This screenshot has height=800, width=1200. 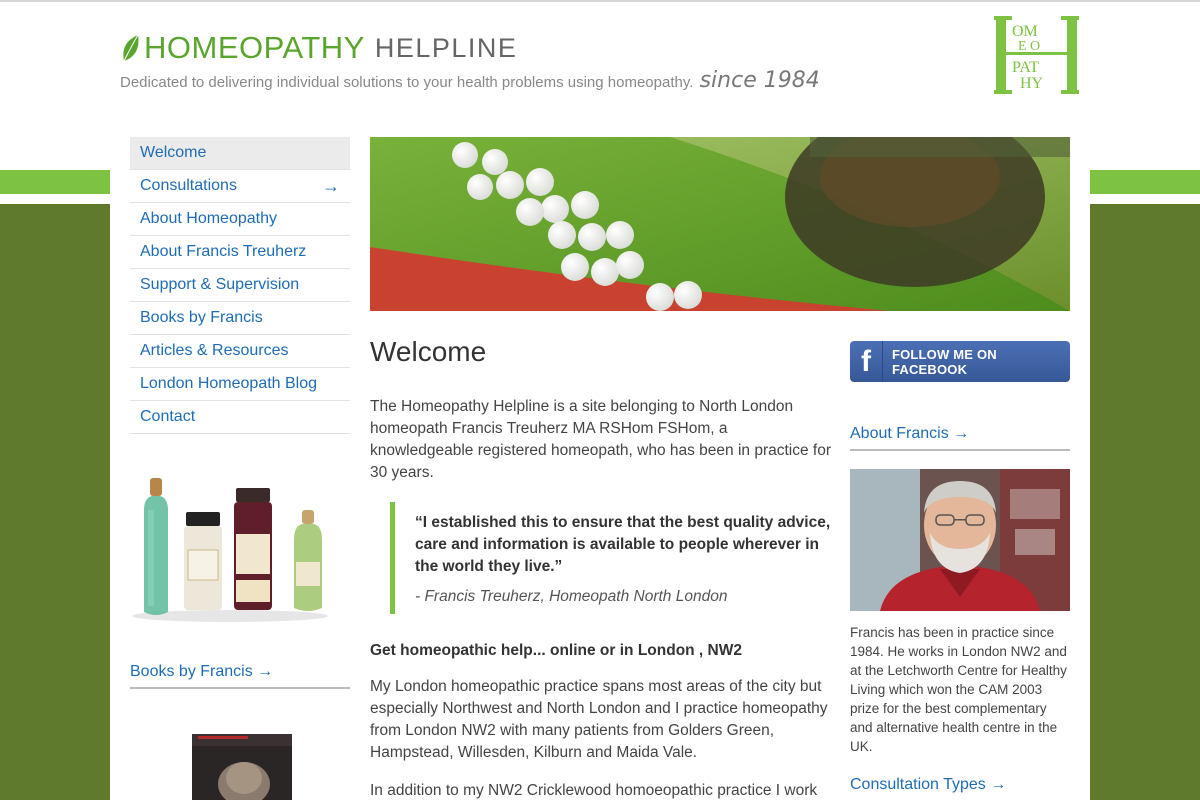 What do you see at coordinates (1036, 55) in the screenshot?
I see `monogram-logo: OM E O PAT HY` at bounding box center [1036, 55].